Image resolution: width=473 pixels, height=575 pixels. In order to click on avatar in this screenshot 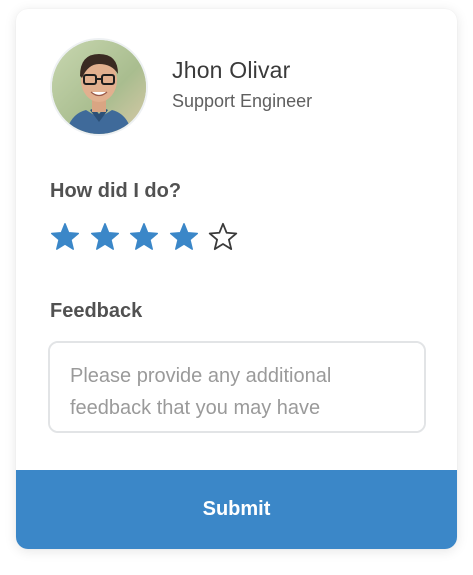, I will do `click(99, 87)`.